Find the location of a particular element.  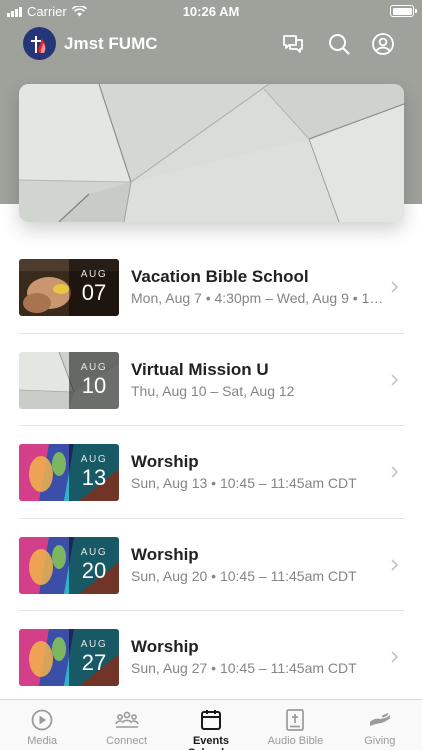

app-header: Jmst FUMC is located at coordinates (211, 44).